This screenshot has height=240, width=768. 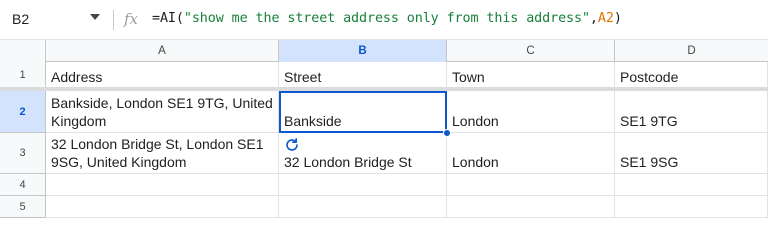 What do you see at coordinates (617, 18) in the screenshot?
I see `formula-suffix: )` at bounding box center [617, 18].